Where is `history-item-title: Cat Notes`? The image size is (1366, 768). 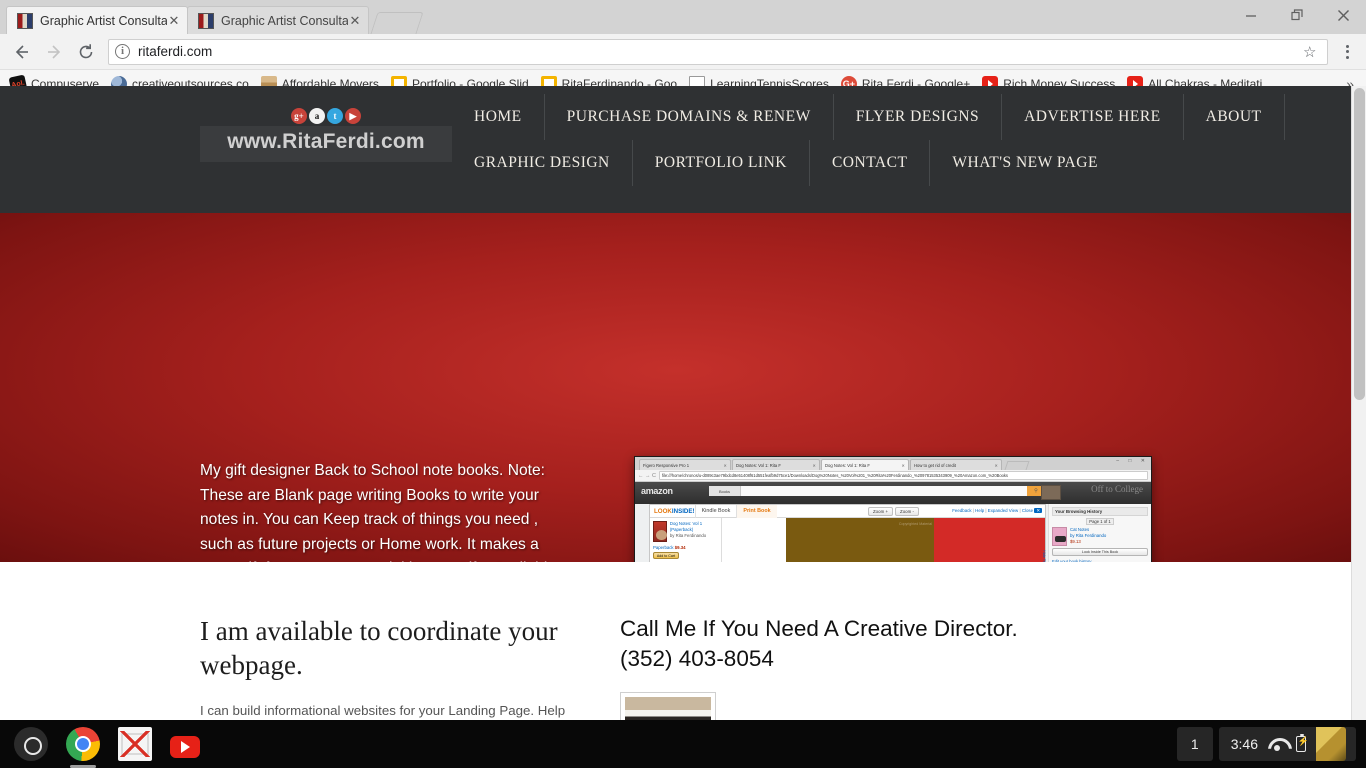
history-item-title: Cat Notes is located at coordinates (1080, 529).